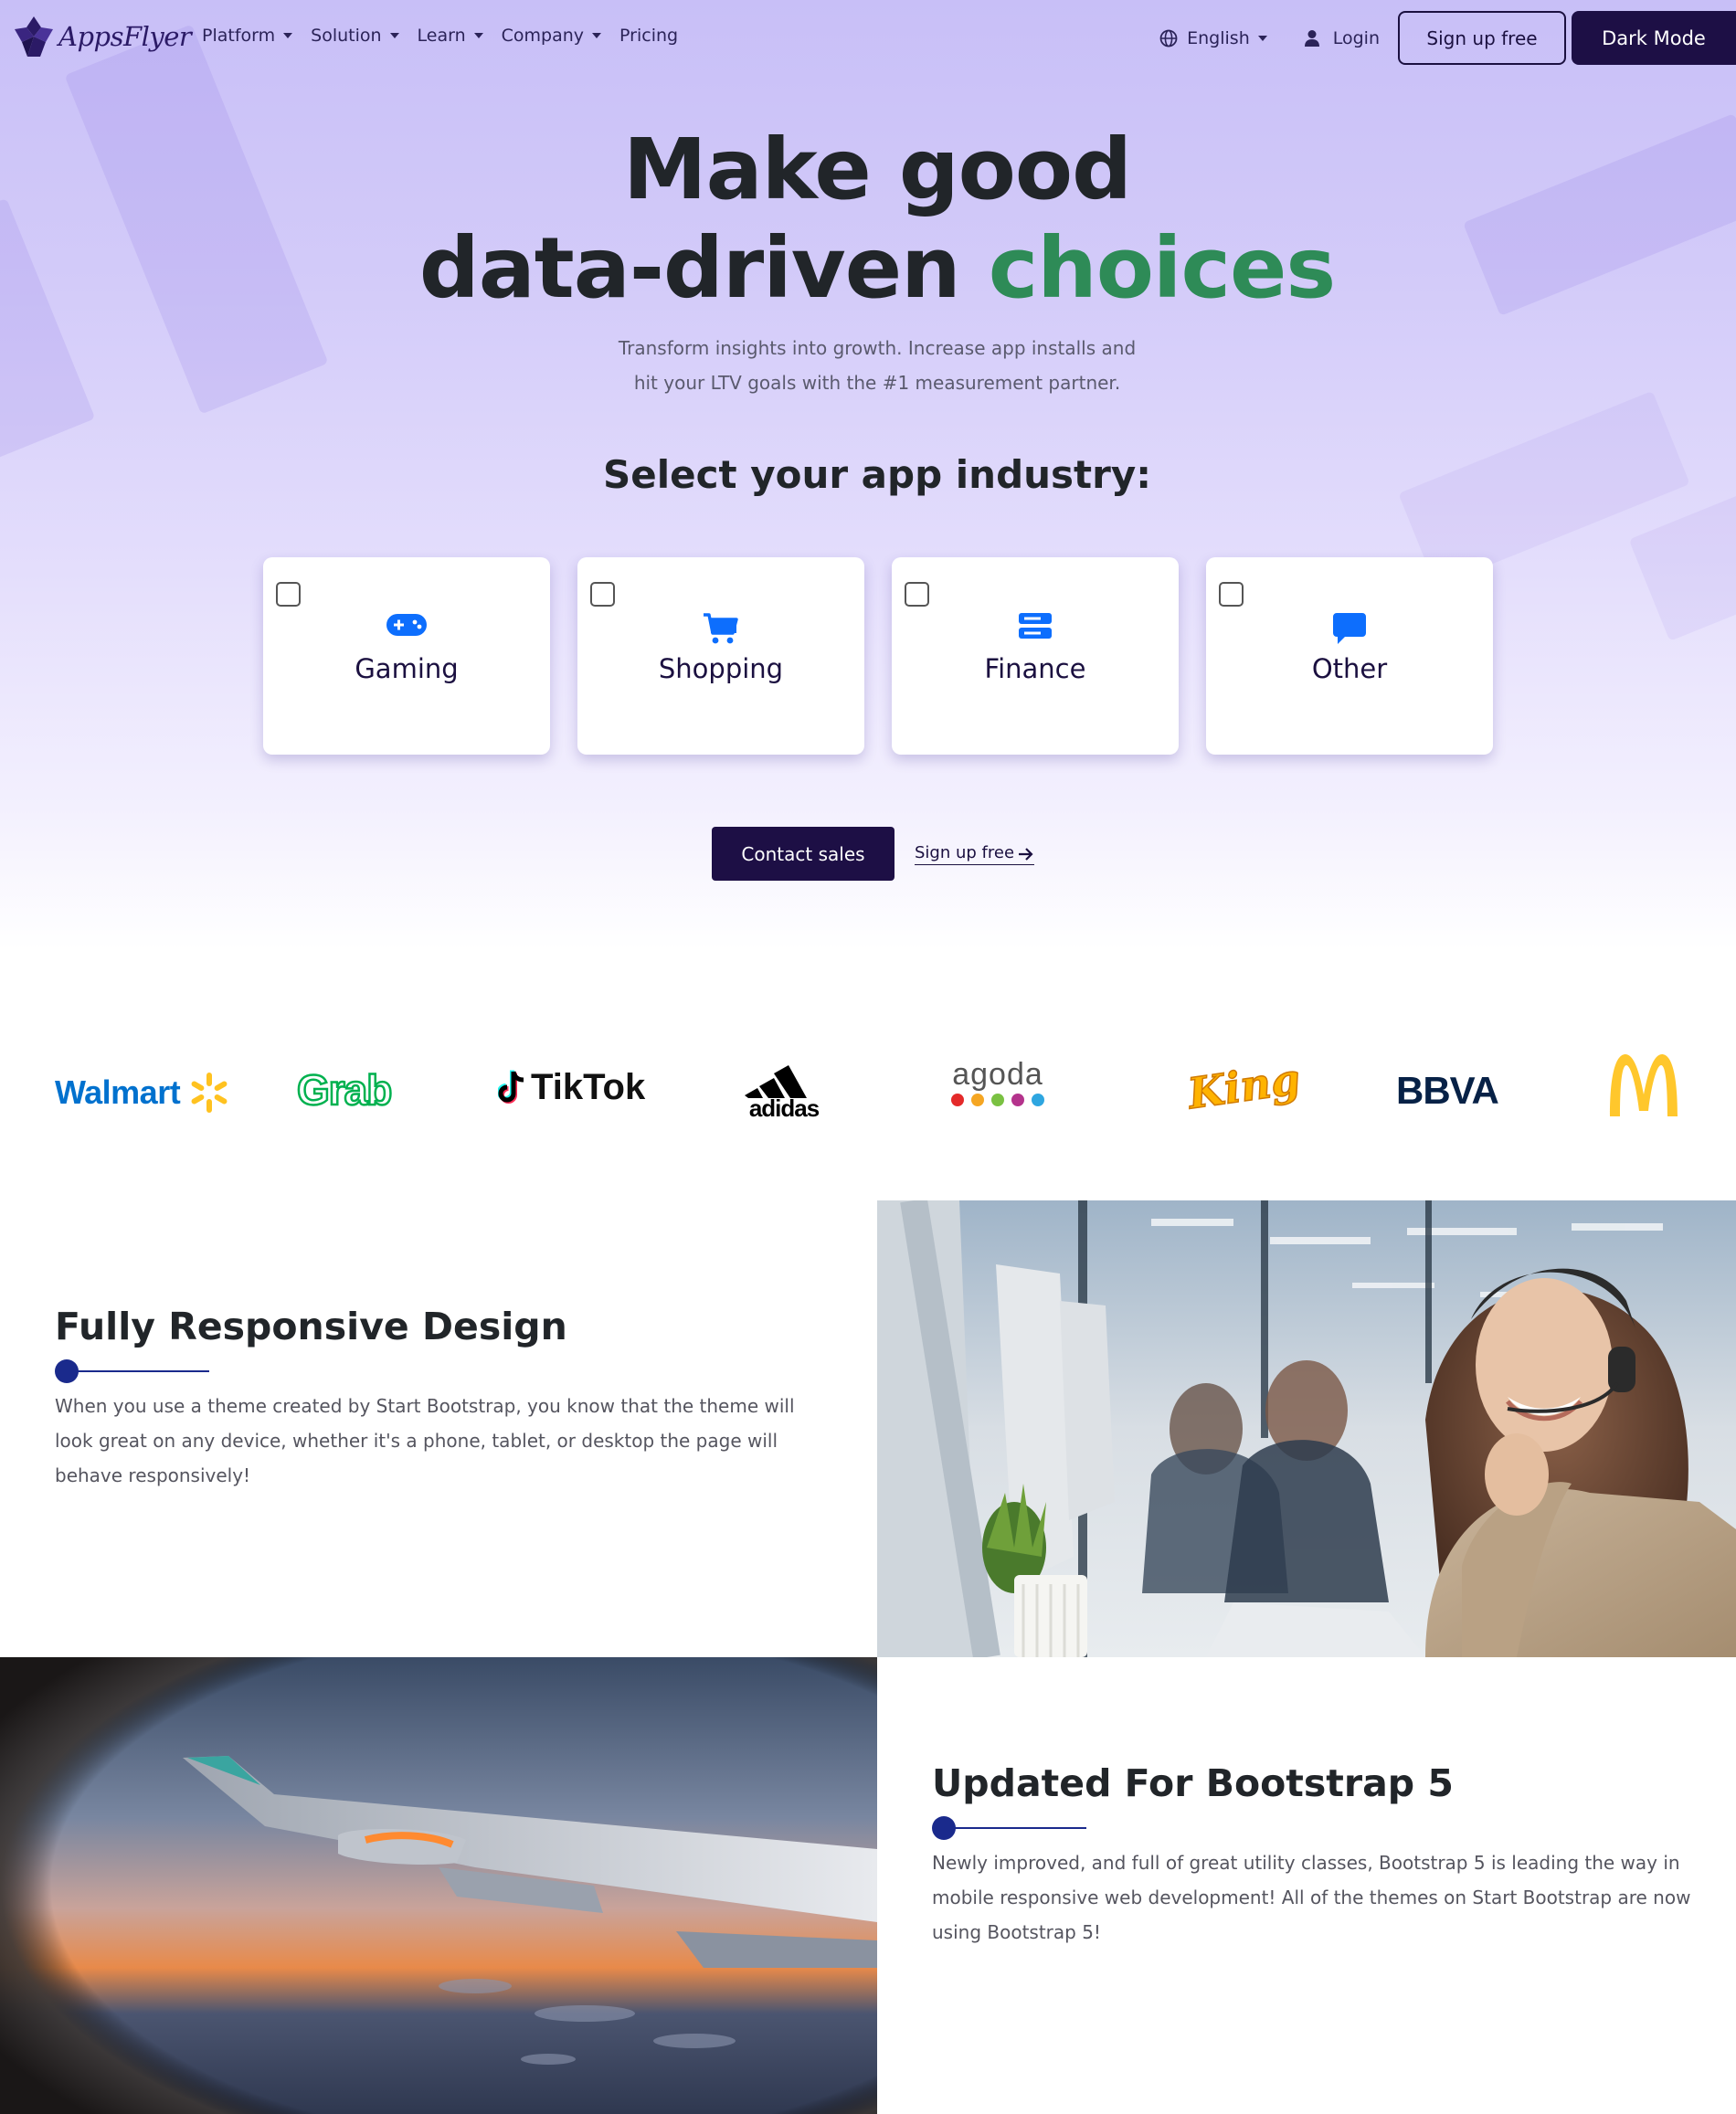 The width and height of the screenshot is (1736, 2114). What do you see at coordinates (1654, 38) in the screenshot?
I see `dark-mode-button: Dark Mode` at bounding box center [1654, 38].